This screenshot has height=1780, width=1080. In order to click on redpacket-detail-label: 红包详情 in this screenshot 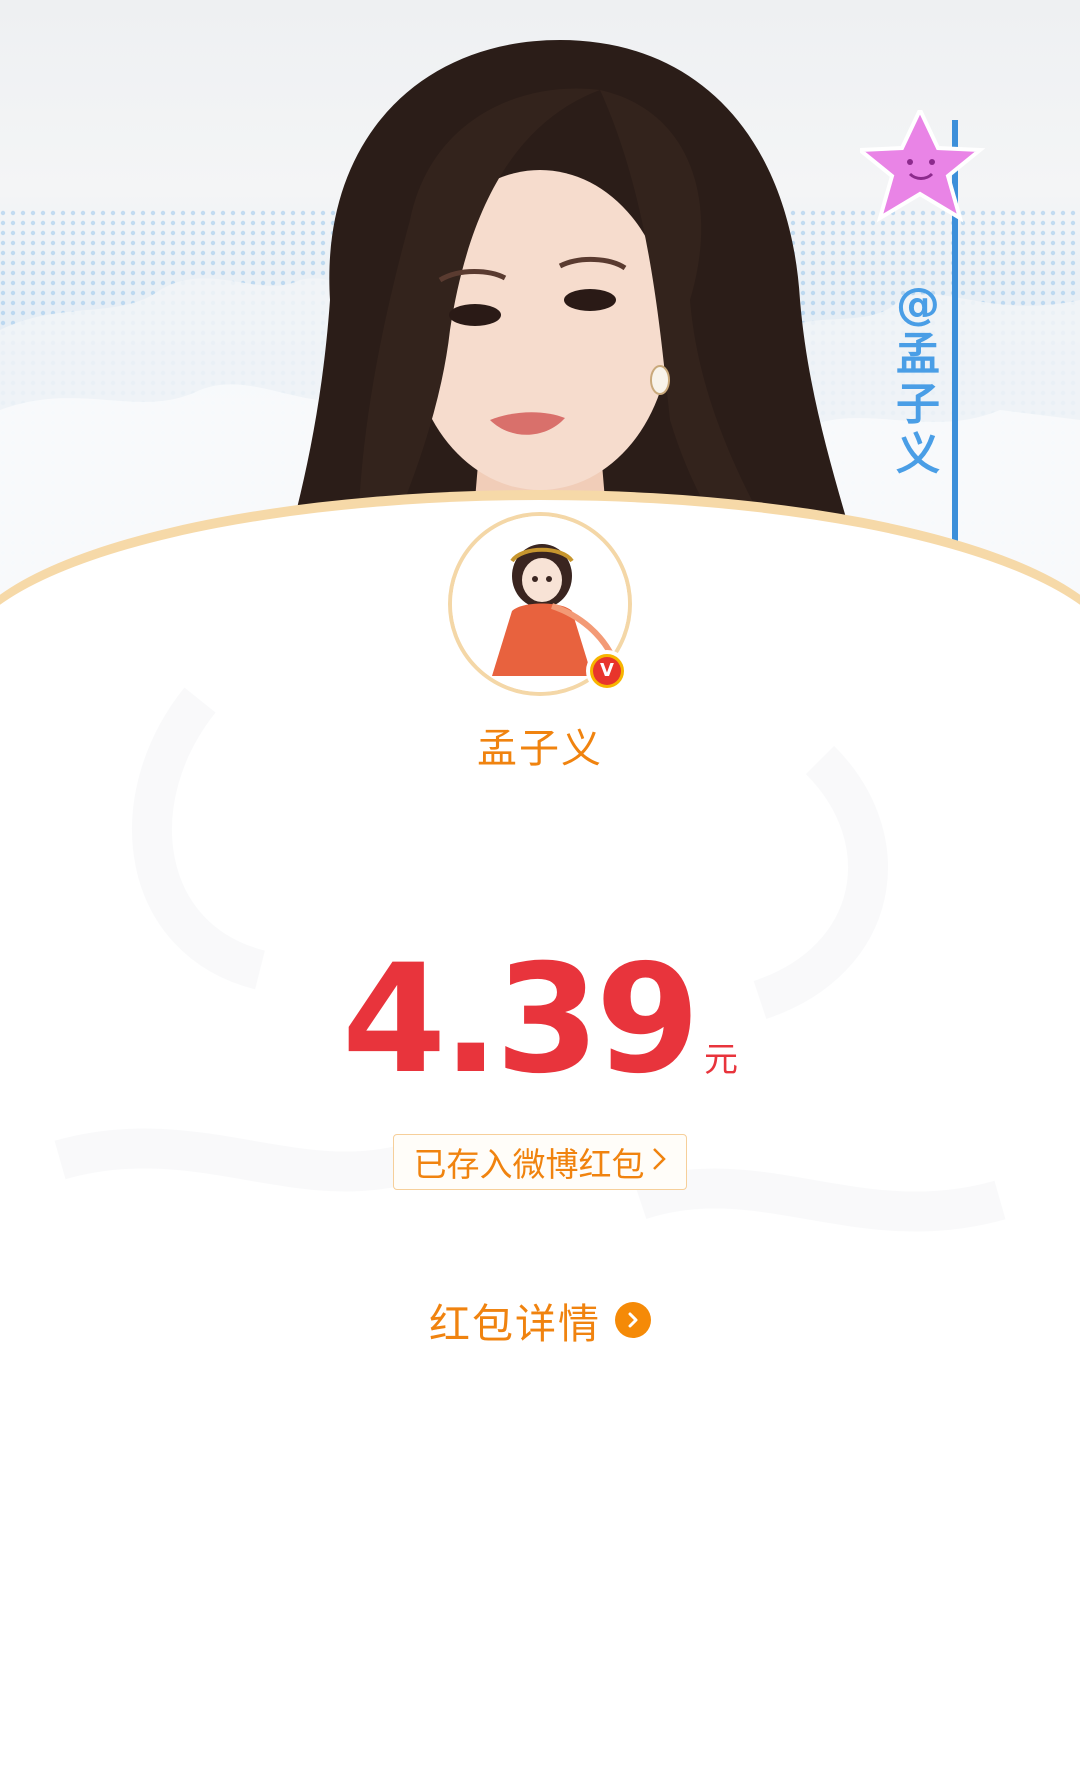, I will do `click(515, 1324)`.